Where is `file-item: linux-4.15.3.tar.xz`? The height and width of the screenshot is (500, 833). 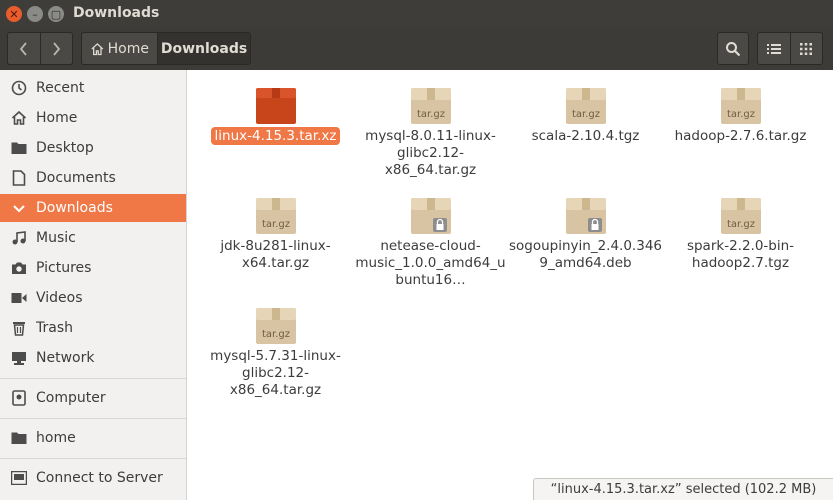 file-item: linux-4.15.3.tar.xz is located at coordinates (275, 115).